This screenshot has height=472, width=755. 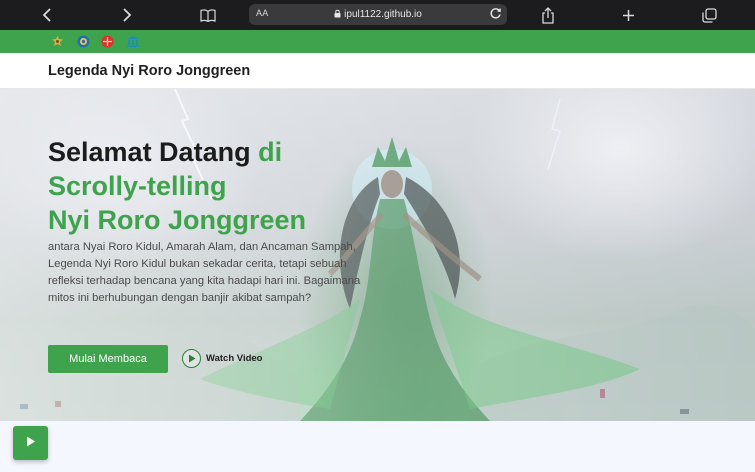 I want to click on hero-title-line3: Nyi Roro Jonggreen, so click(x=177, y=220).